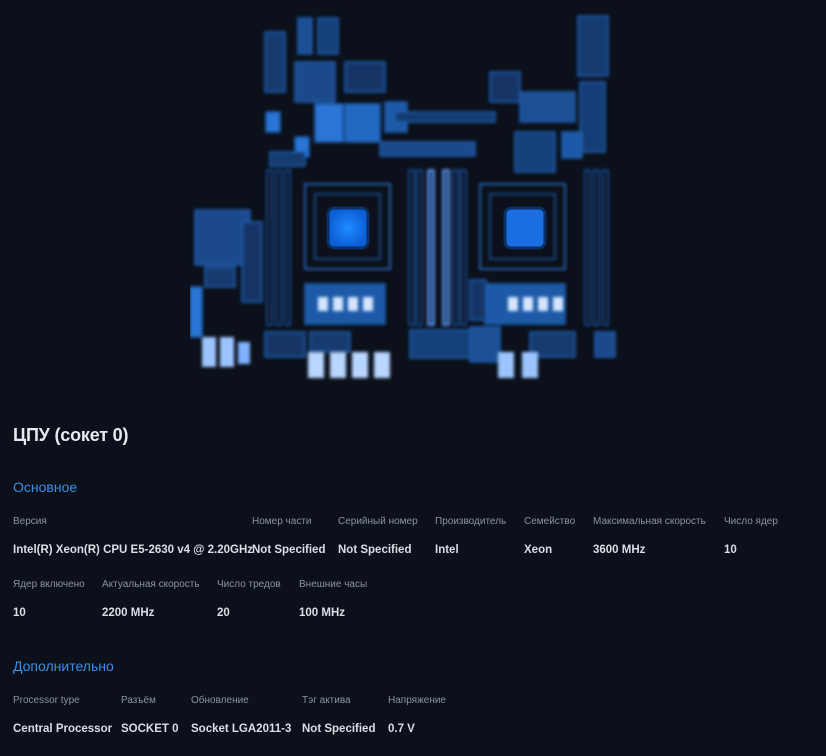  What do you see at coordinates (150, 715) in the screenshot?
I see `field-socket: Разъём SOCKET 0` at bounding box center [150, 715].